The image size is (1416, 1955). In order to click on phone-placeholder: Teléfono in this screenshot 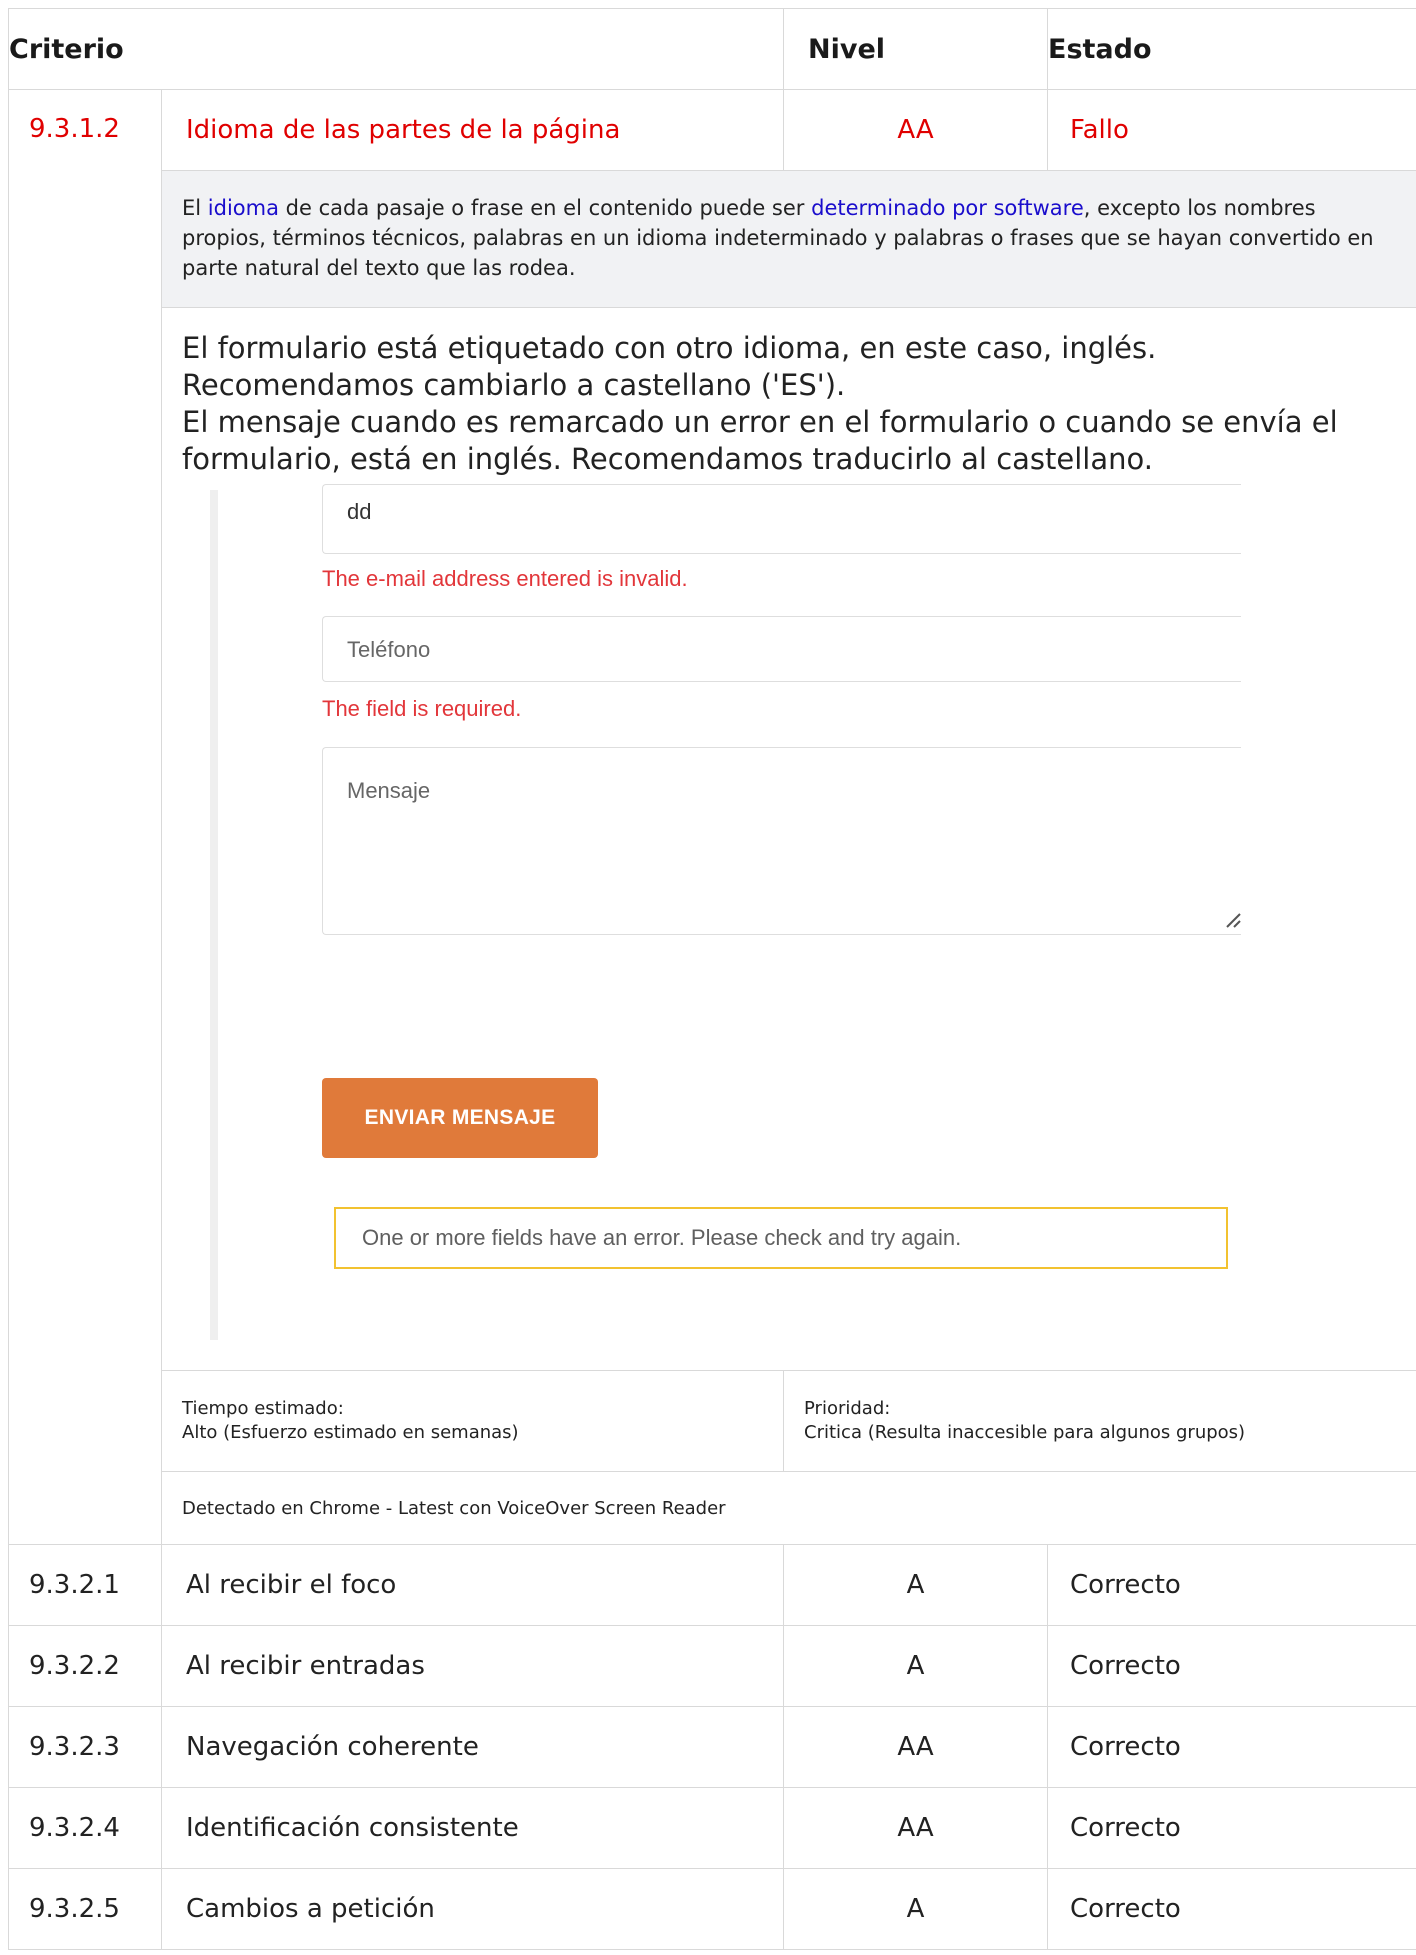, I will do `click(389, 649)`.